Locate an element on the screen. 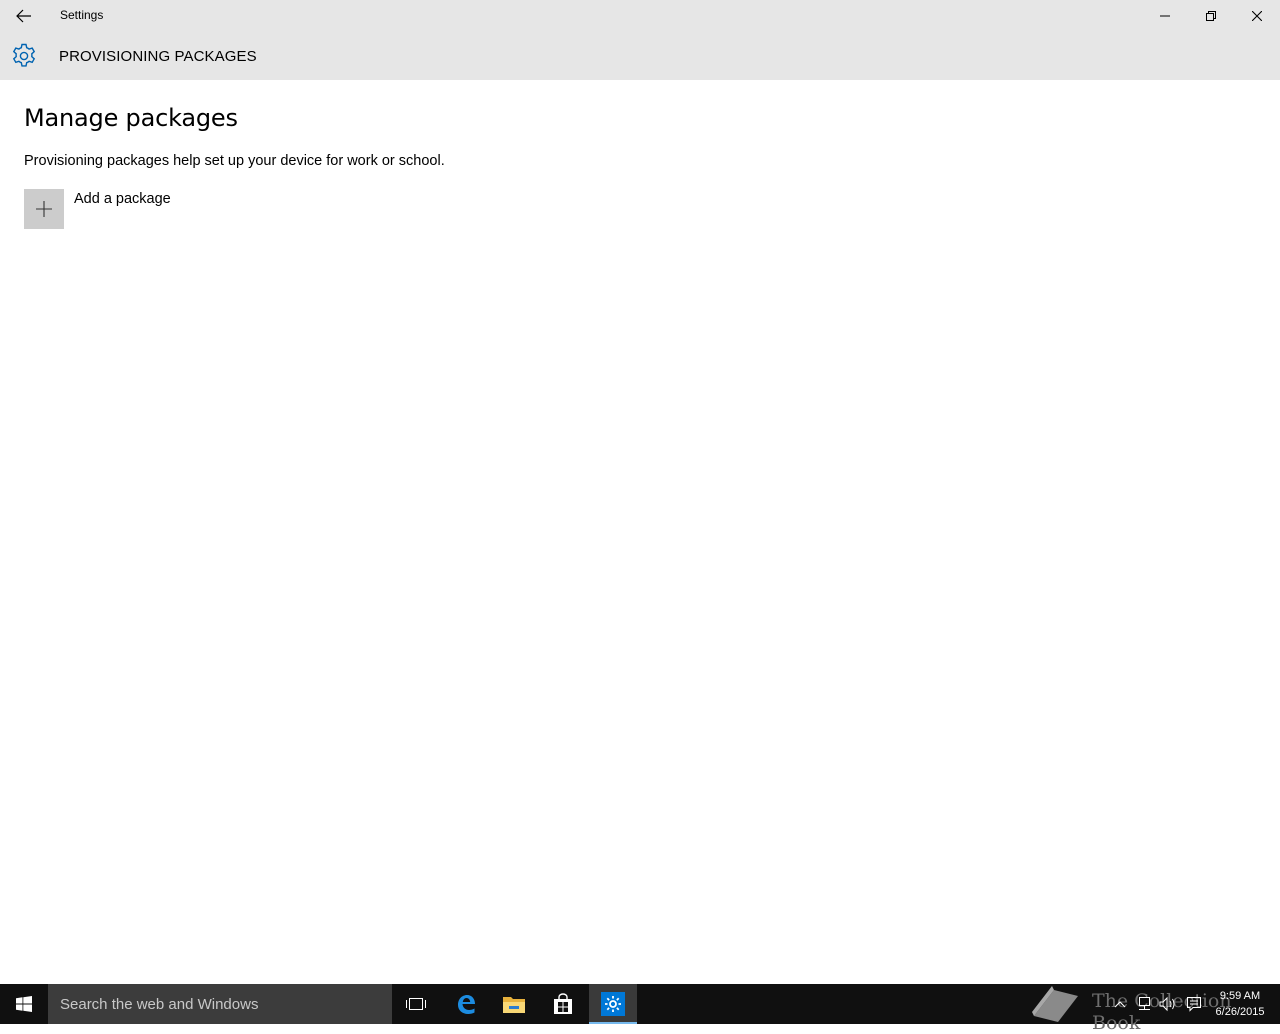 Image resolution: width=1280 pixels, height=1034 pixels. clock-date: 6/26/2015 is located at coordinates (1240, 1012).